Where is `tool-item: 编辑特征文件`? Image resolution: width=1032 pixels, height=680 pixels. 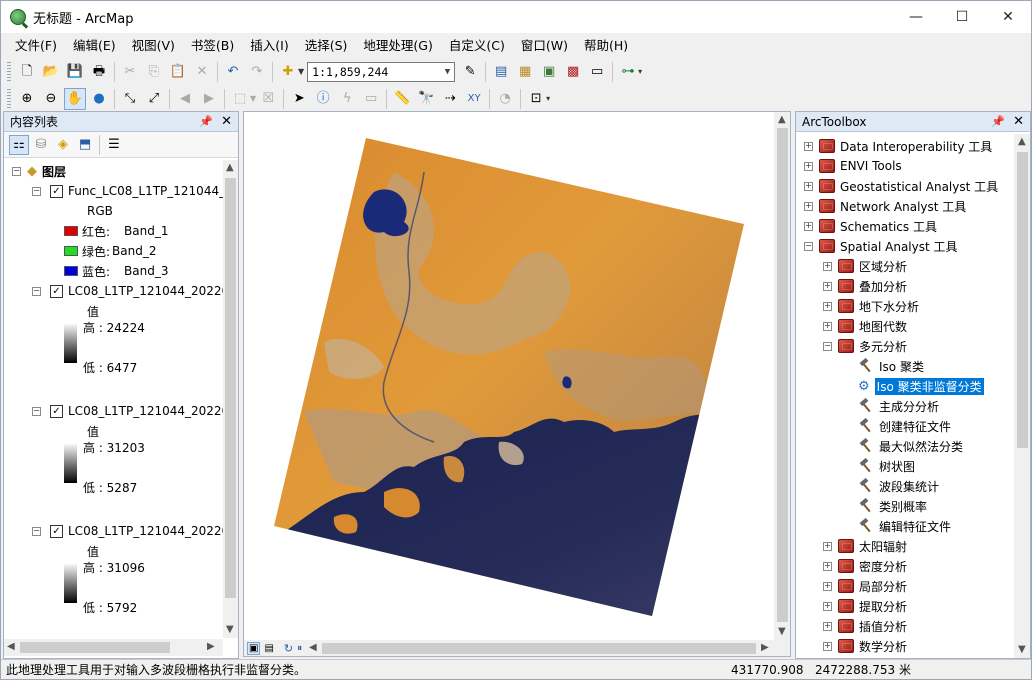
tool-item: 编辑特征文件 is located at coordinates (904, 526).